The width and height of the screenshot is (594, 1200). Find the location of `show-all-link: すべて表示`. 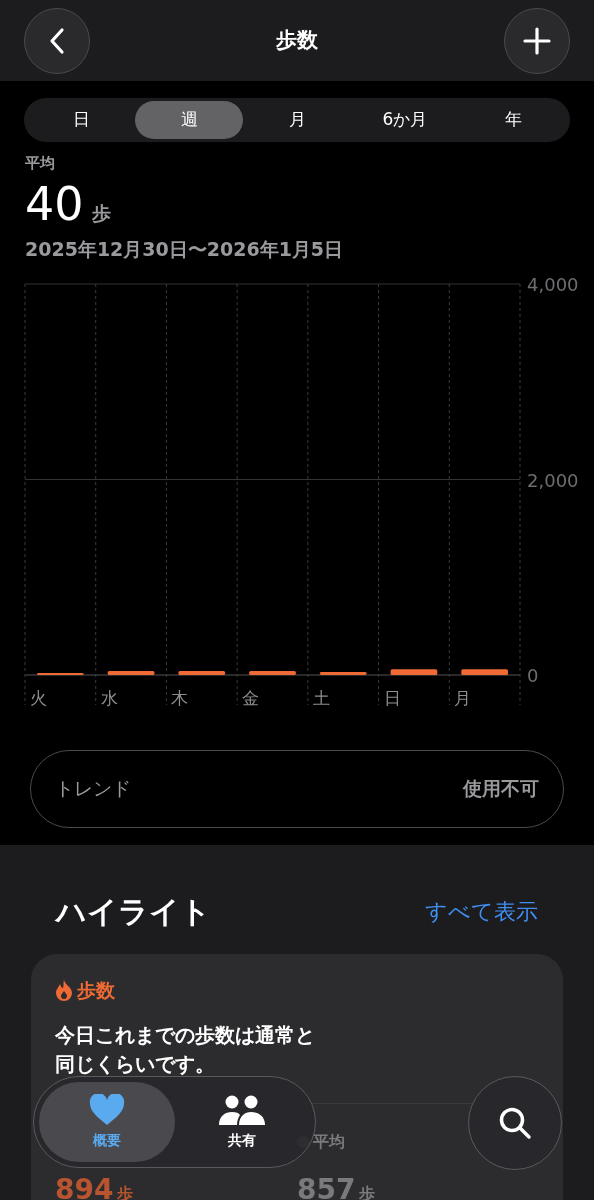

show-all-link: すべて表示 is located at coordinates (481, 911).